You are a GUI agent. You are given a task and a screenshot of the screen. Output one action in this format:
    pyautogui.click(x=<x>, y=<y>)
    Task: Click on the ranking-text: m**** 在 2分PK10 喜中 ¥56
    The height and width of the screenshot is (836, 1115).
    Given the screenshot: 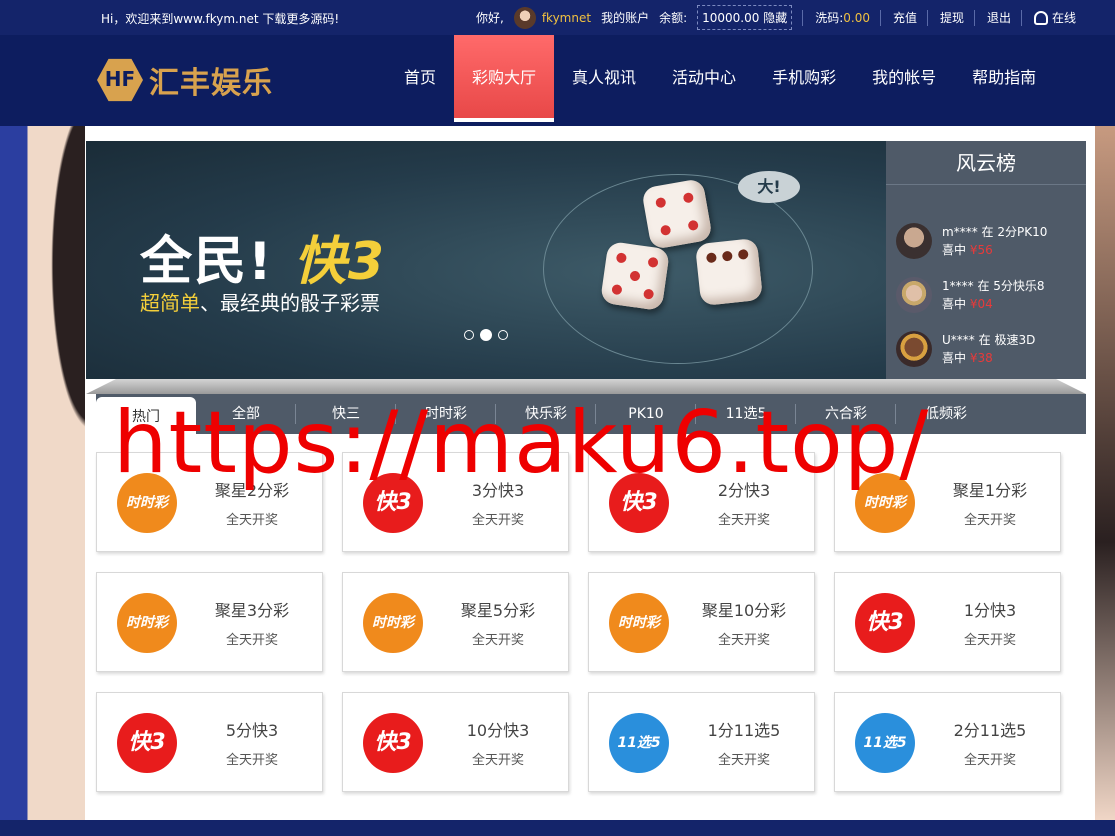 What is the action you would take?
    pyautogui.click(x=995, y=241)
    